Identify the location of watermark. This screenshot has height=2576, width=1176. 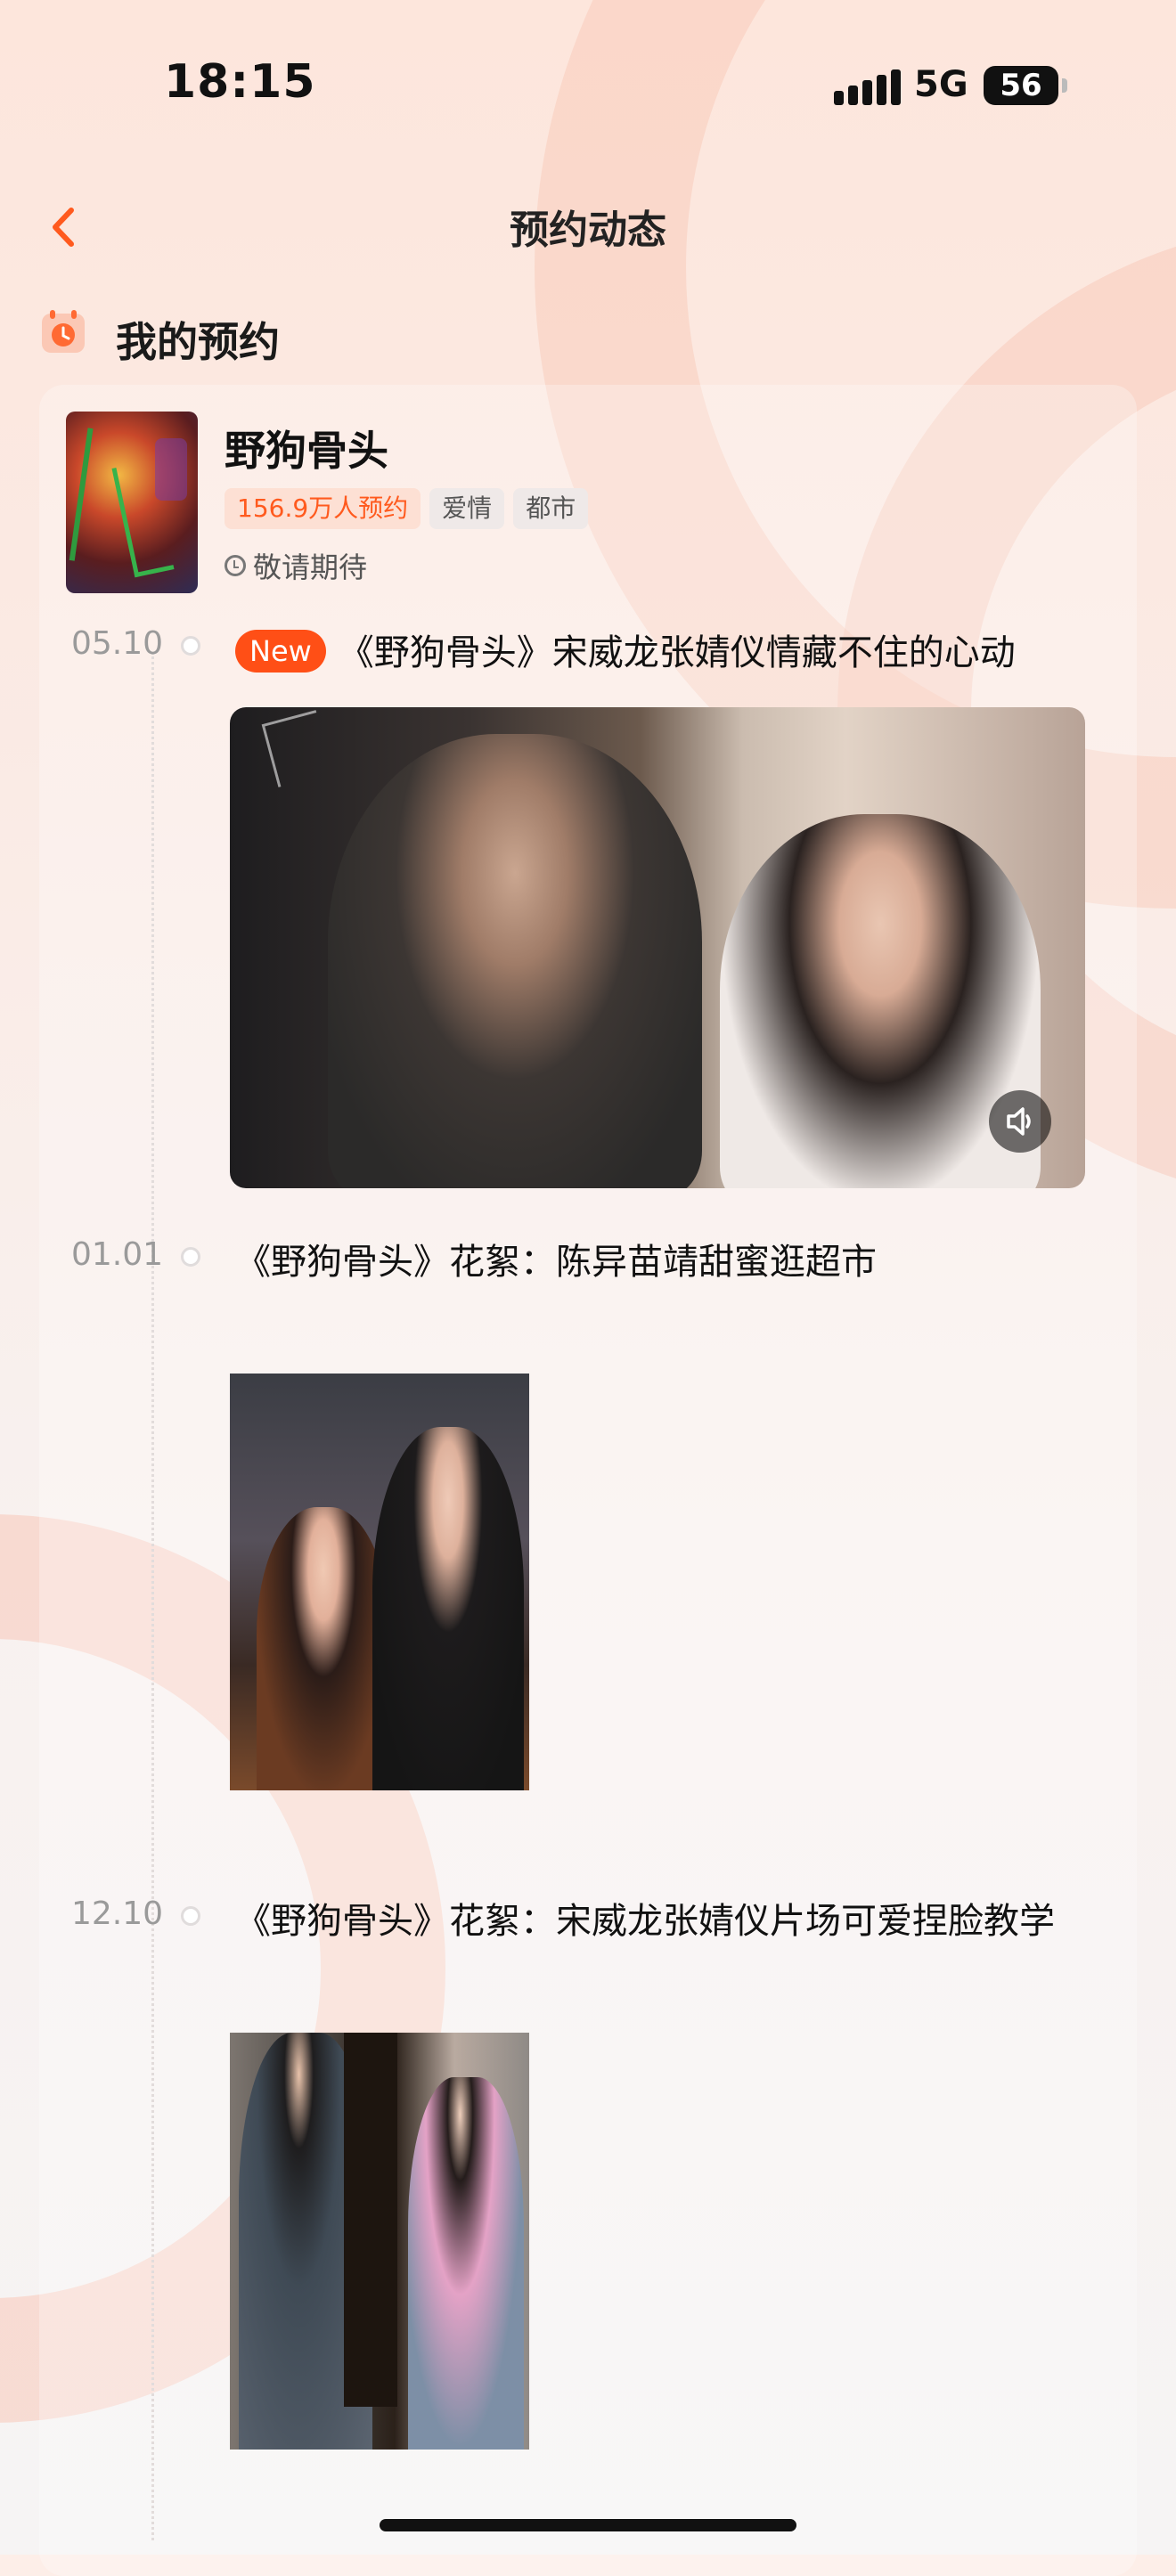
(297, 749).